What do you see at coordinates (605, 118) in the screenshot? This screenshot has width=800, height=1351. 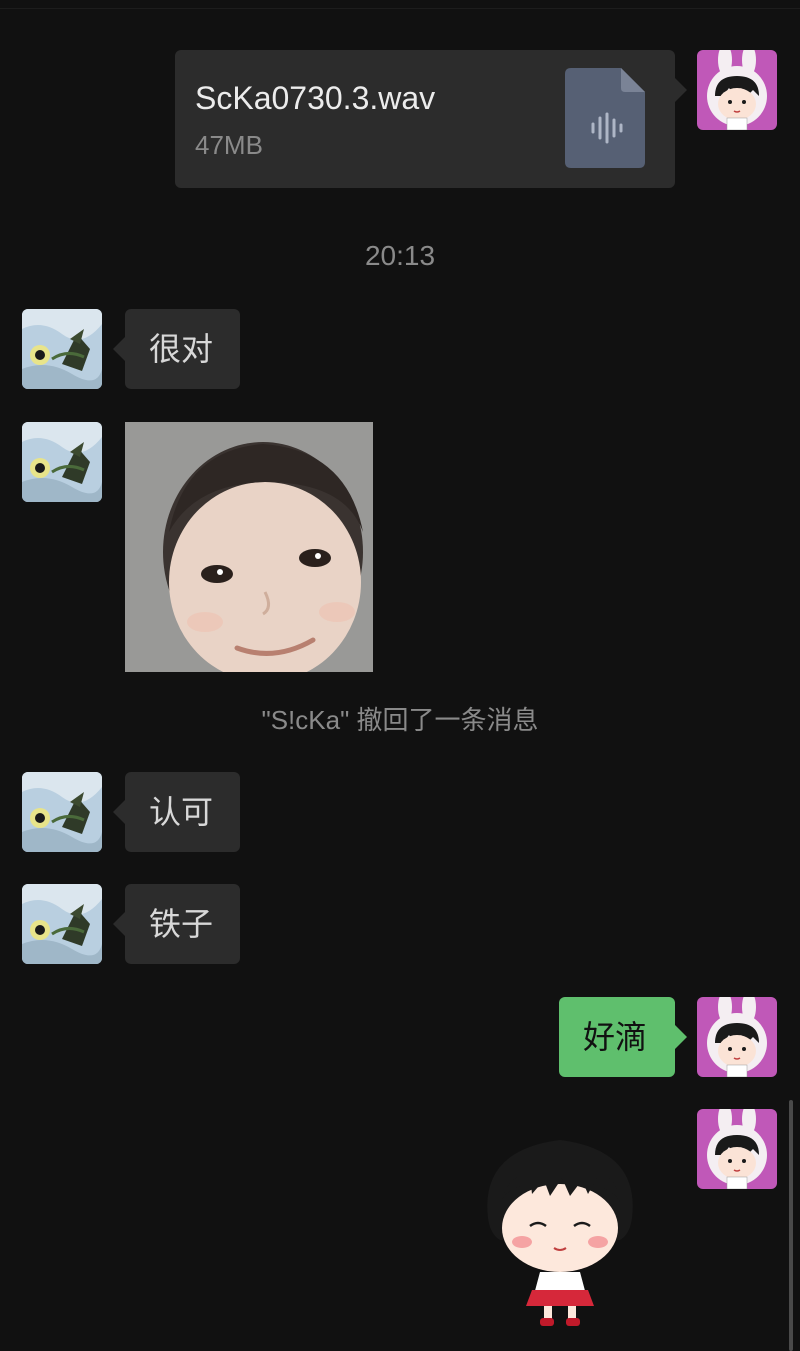 I see `audio-file-icon` at bounding box center [605, 118].